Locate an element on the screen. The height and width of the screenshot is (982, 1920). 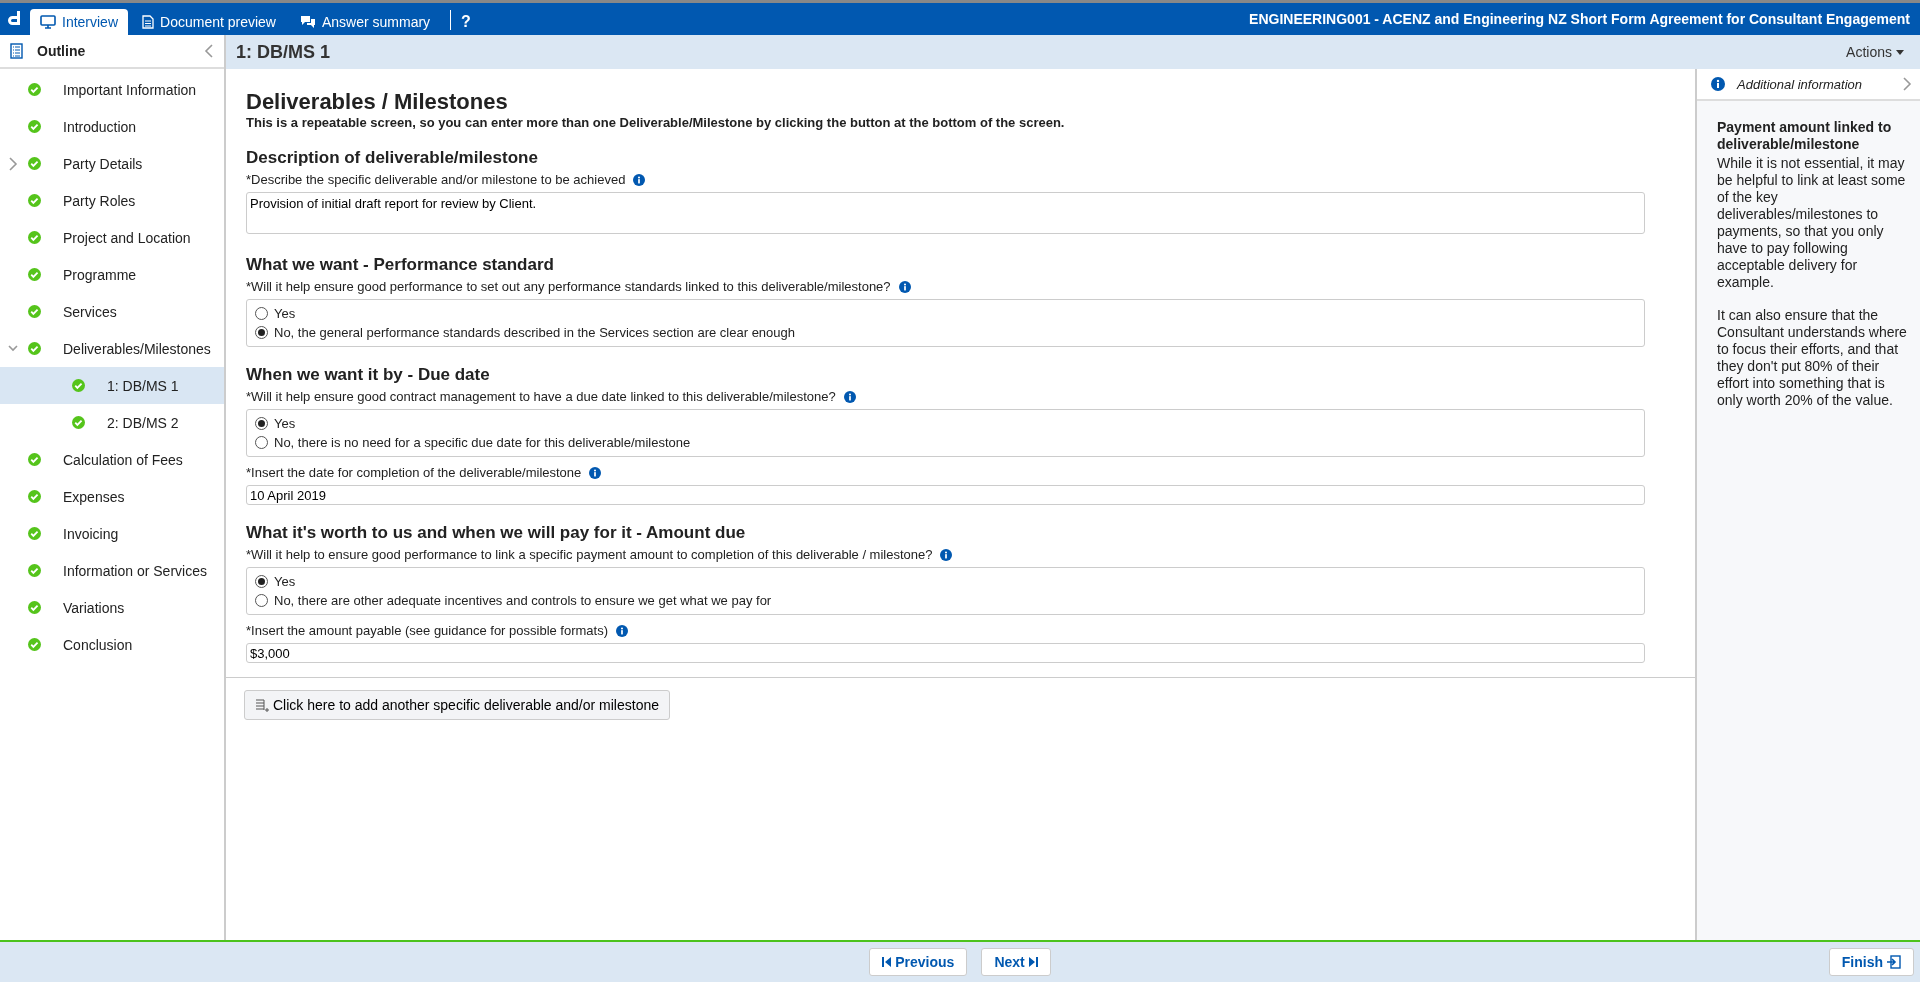
chevron-left-icon is located at coordinates (209, 51).